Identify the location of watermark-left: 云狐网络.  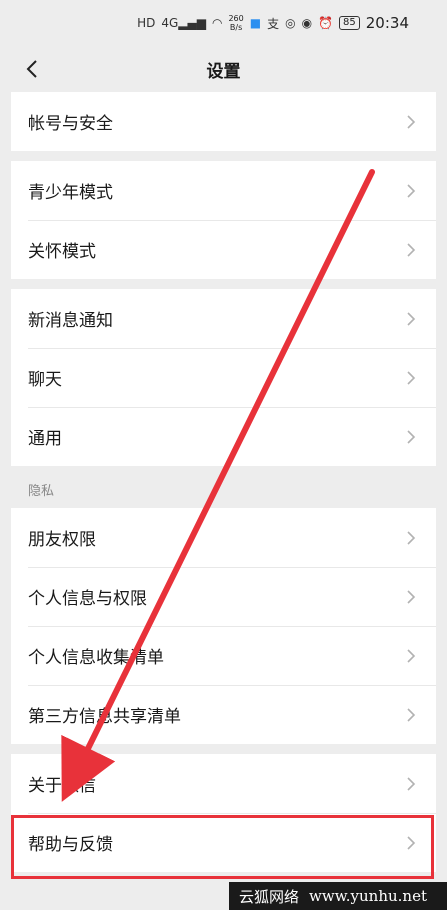
(269, 896).